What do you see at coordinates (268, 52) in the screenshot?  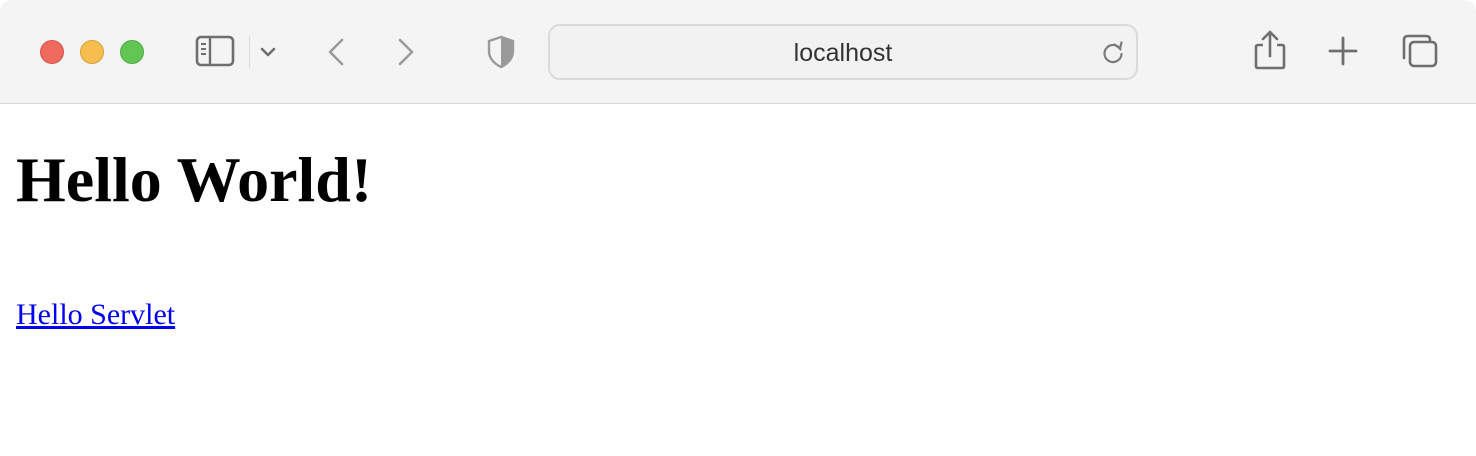 I see `chevron-down-icon` at bounding box center [268, 52].